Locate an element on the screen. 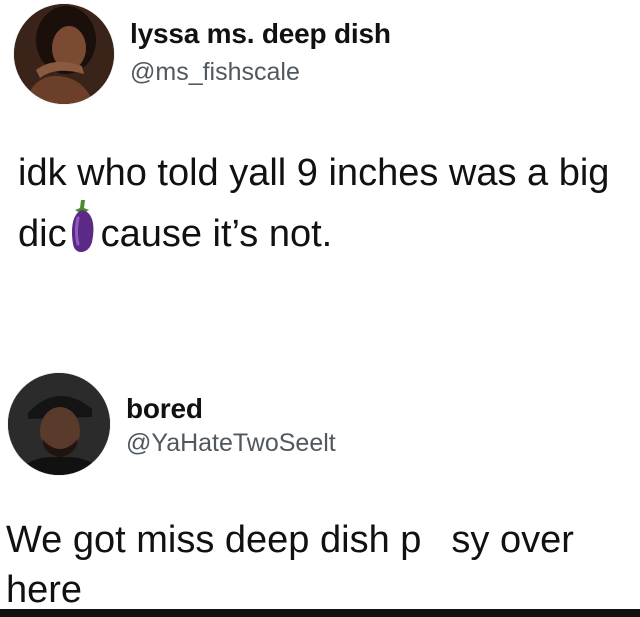 Image resolution: width=640 pixels, height=617 pixels. username-handle: @ms_fishscale is located at coordinates (215, 72).